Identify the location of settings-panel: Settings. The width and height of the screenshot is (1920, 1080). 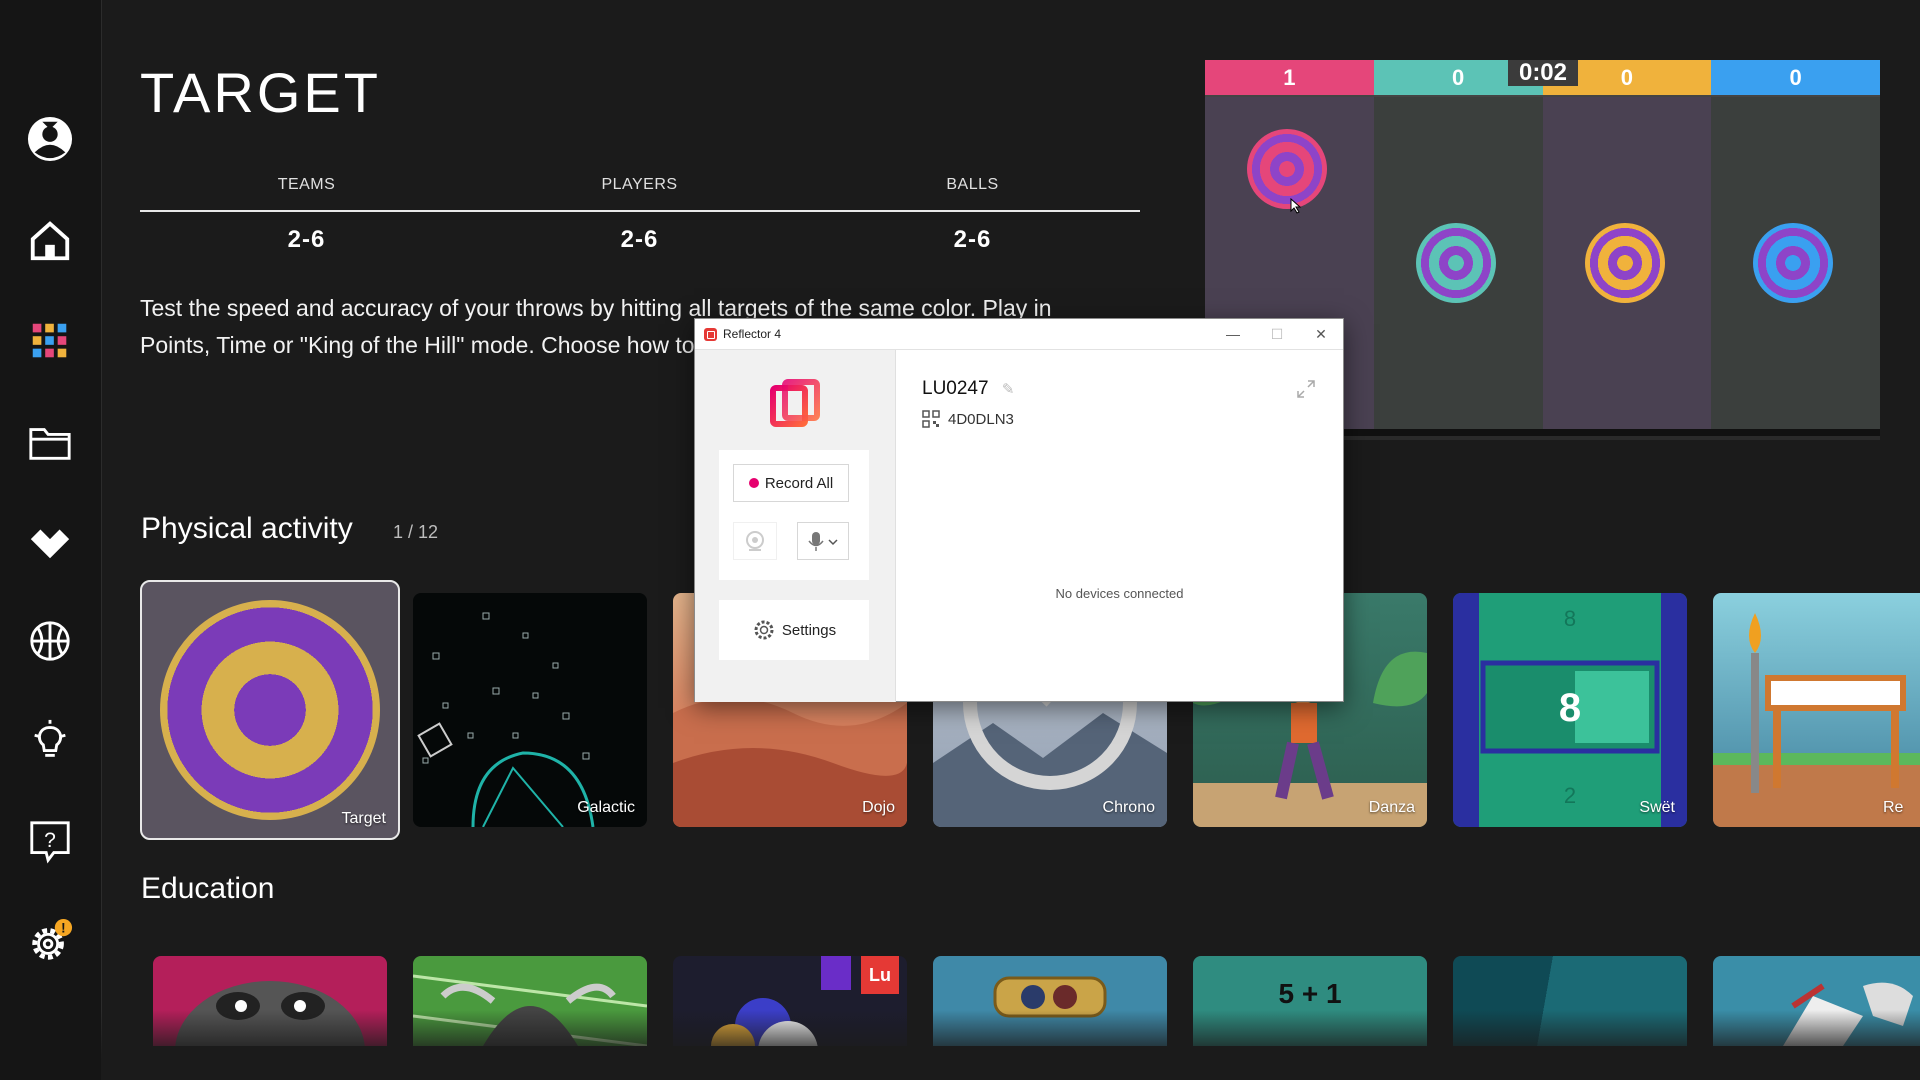
(794, 630).